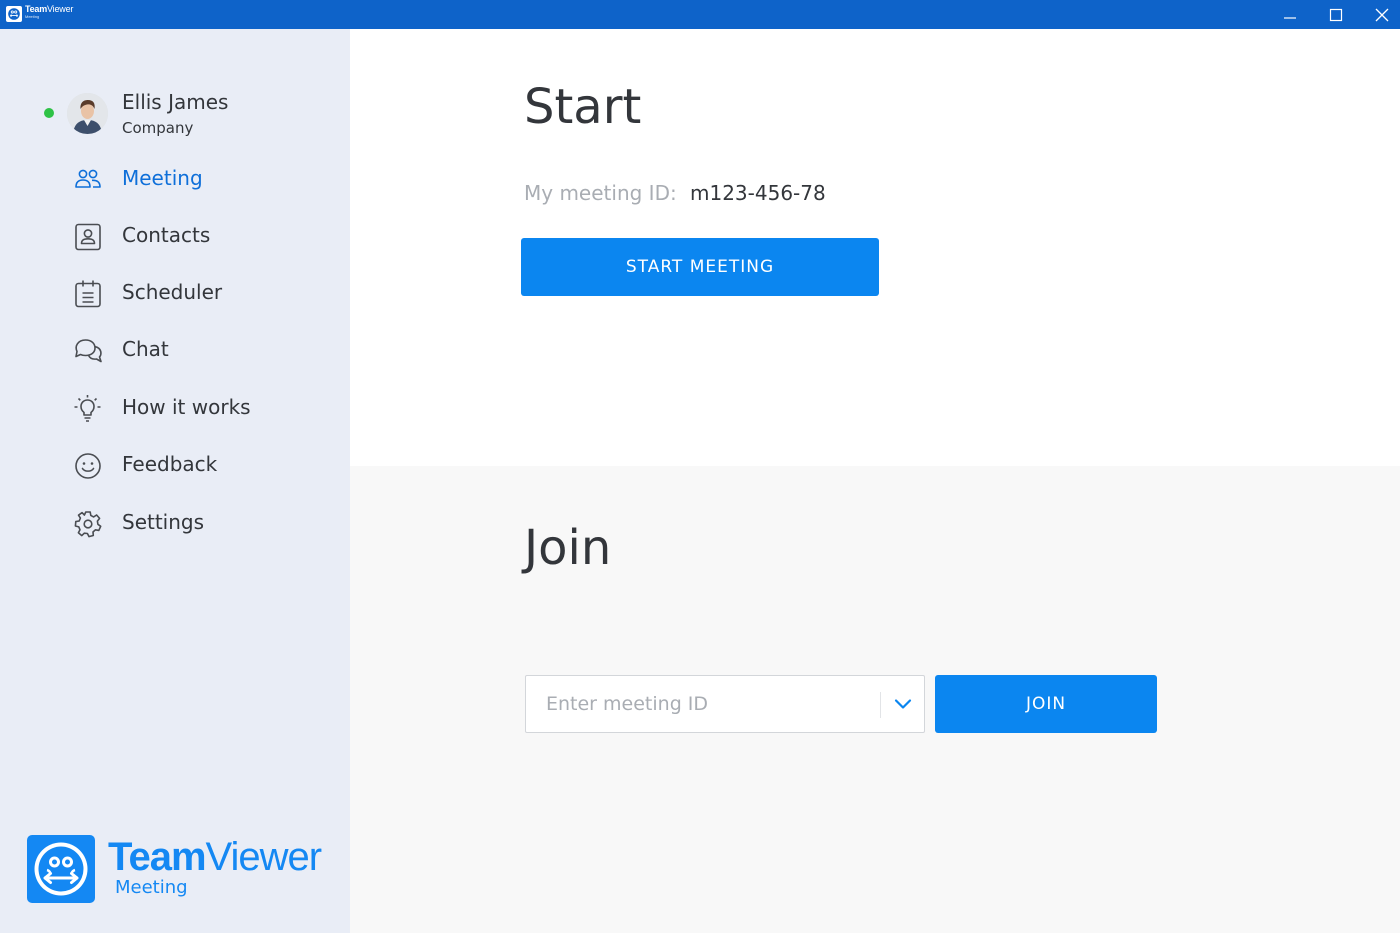 The width and height of the screenshot is (1400, 933). Describe the element at coordinates (175, 351) in the screenshot. I see `sidebar-item-chat: Chat` at that location.